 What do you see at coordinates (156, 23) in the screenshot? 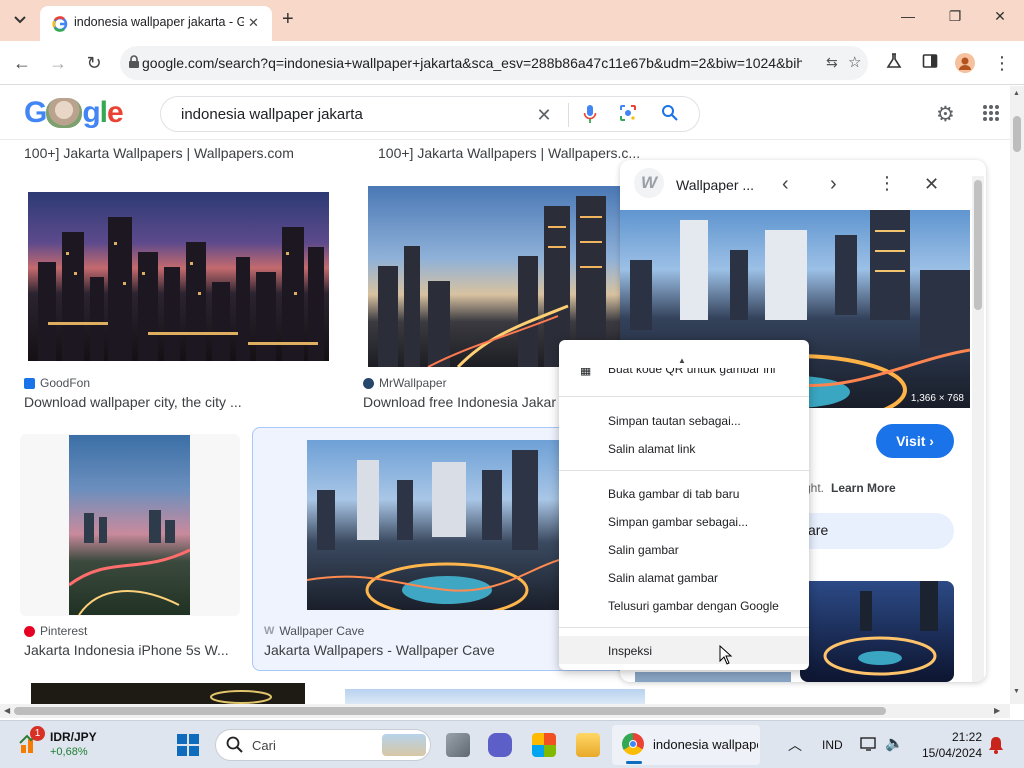
I see `browser-tab: indonesia wallpaper jakarta - G ✕` at bounding box center [156, 23].